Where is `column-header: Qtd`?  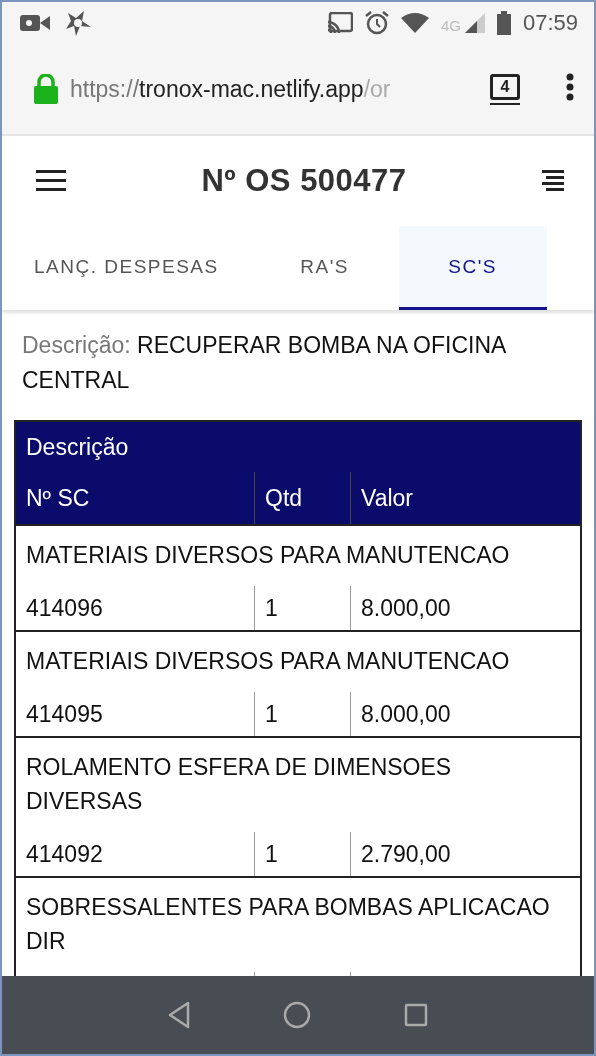
column-header: Qtd is located at coordinates (302, 498).